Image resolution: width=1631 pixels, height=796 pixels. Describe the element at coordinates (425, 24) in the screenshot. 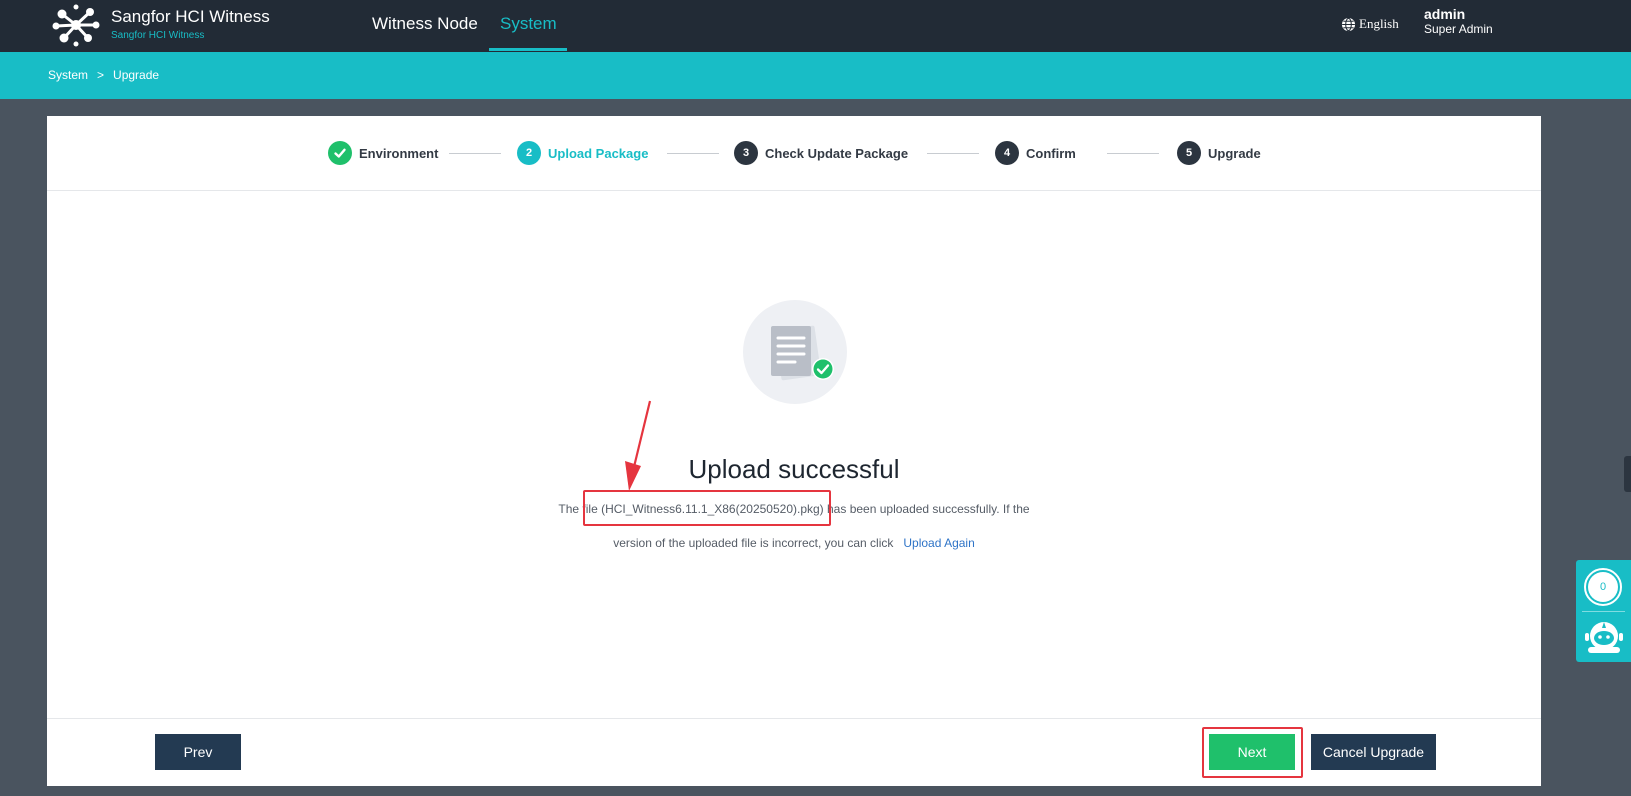

I see `nav-witness-node: Witness Node` at that location.